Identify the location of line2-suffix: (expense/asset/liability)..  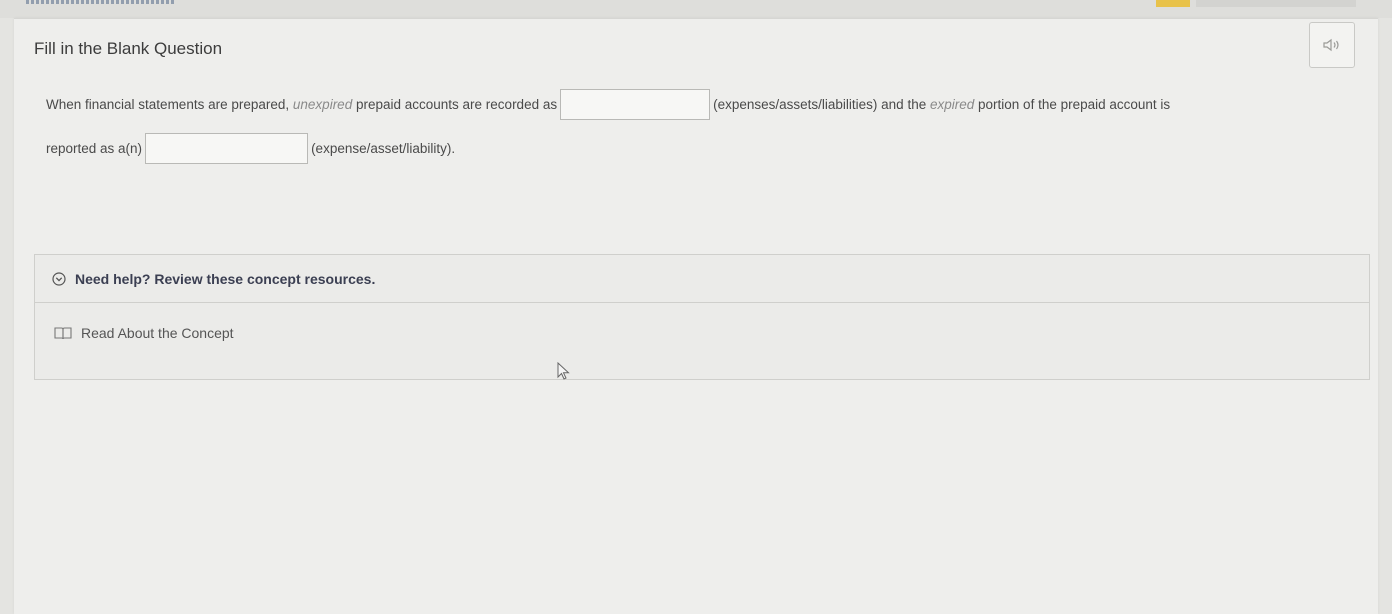
(383, 148).